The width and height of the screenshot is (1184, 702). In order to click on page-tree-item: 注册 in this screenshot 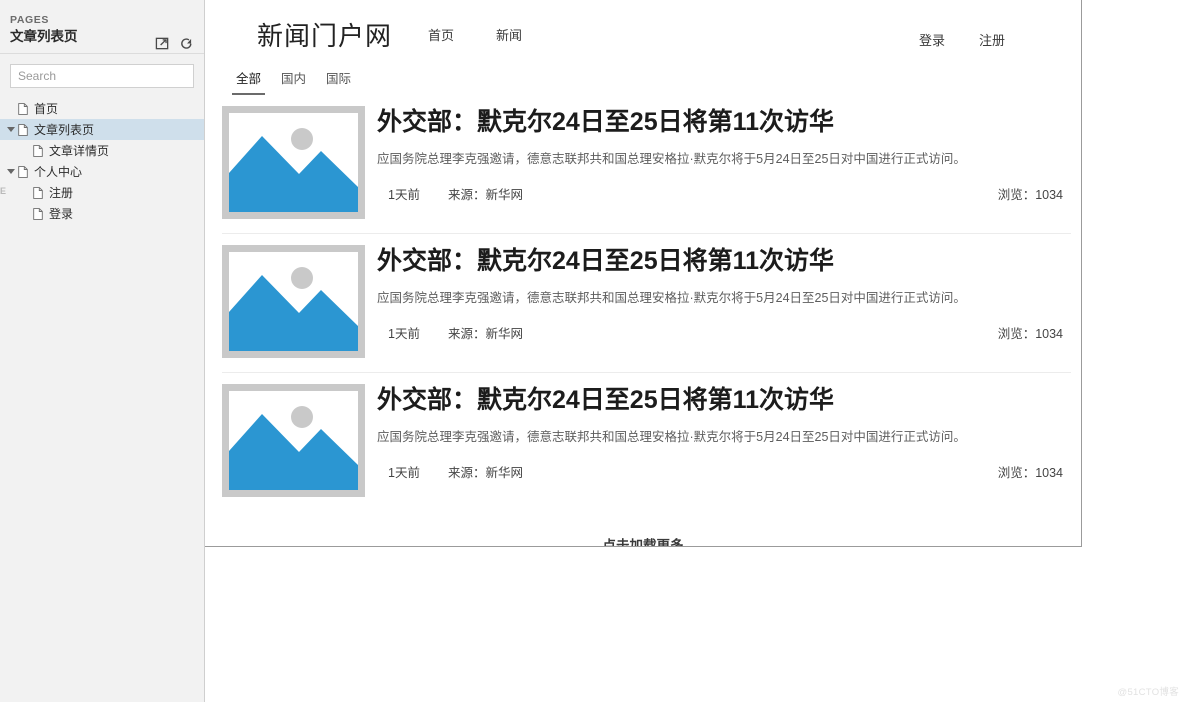, I will do `click(102, 192)`.